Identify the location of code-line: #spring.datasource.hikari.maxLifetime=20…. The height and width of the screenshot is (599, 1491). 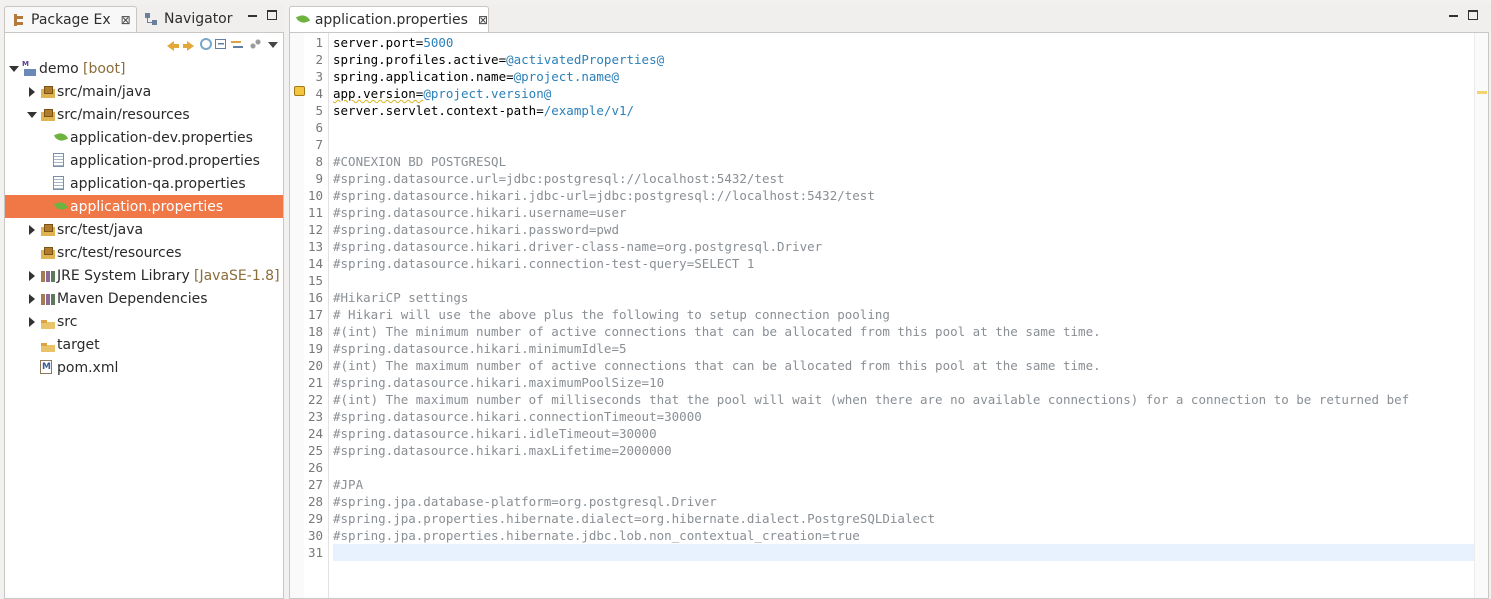
(905, 450).